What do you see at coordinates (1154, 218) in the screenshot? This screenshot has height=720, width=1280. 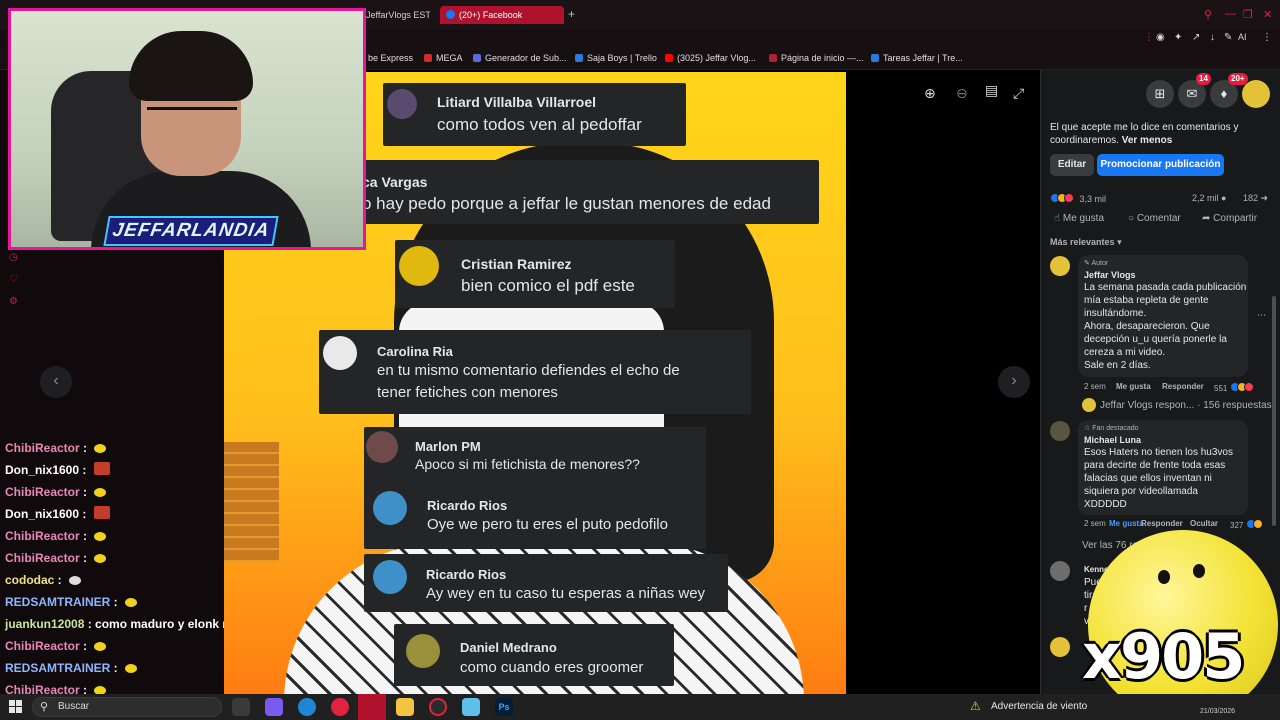 I see `comment-button: ○ Comentar` at bounding box center [1154, 218].